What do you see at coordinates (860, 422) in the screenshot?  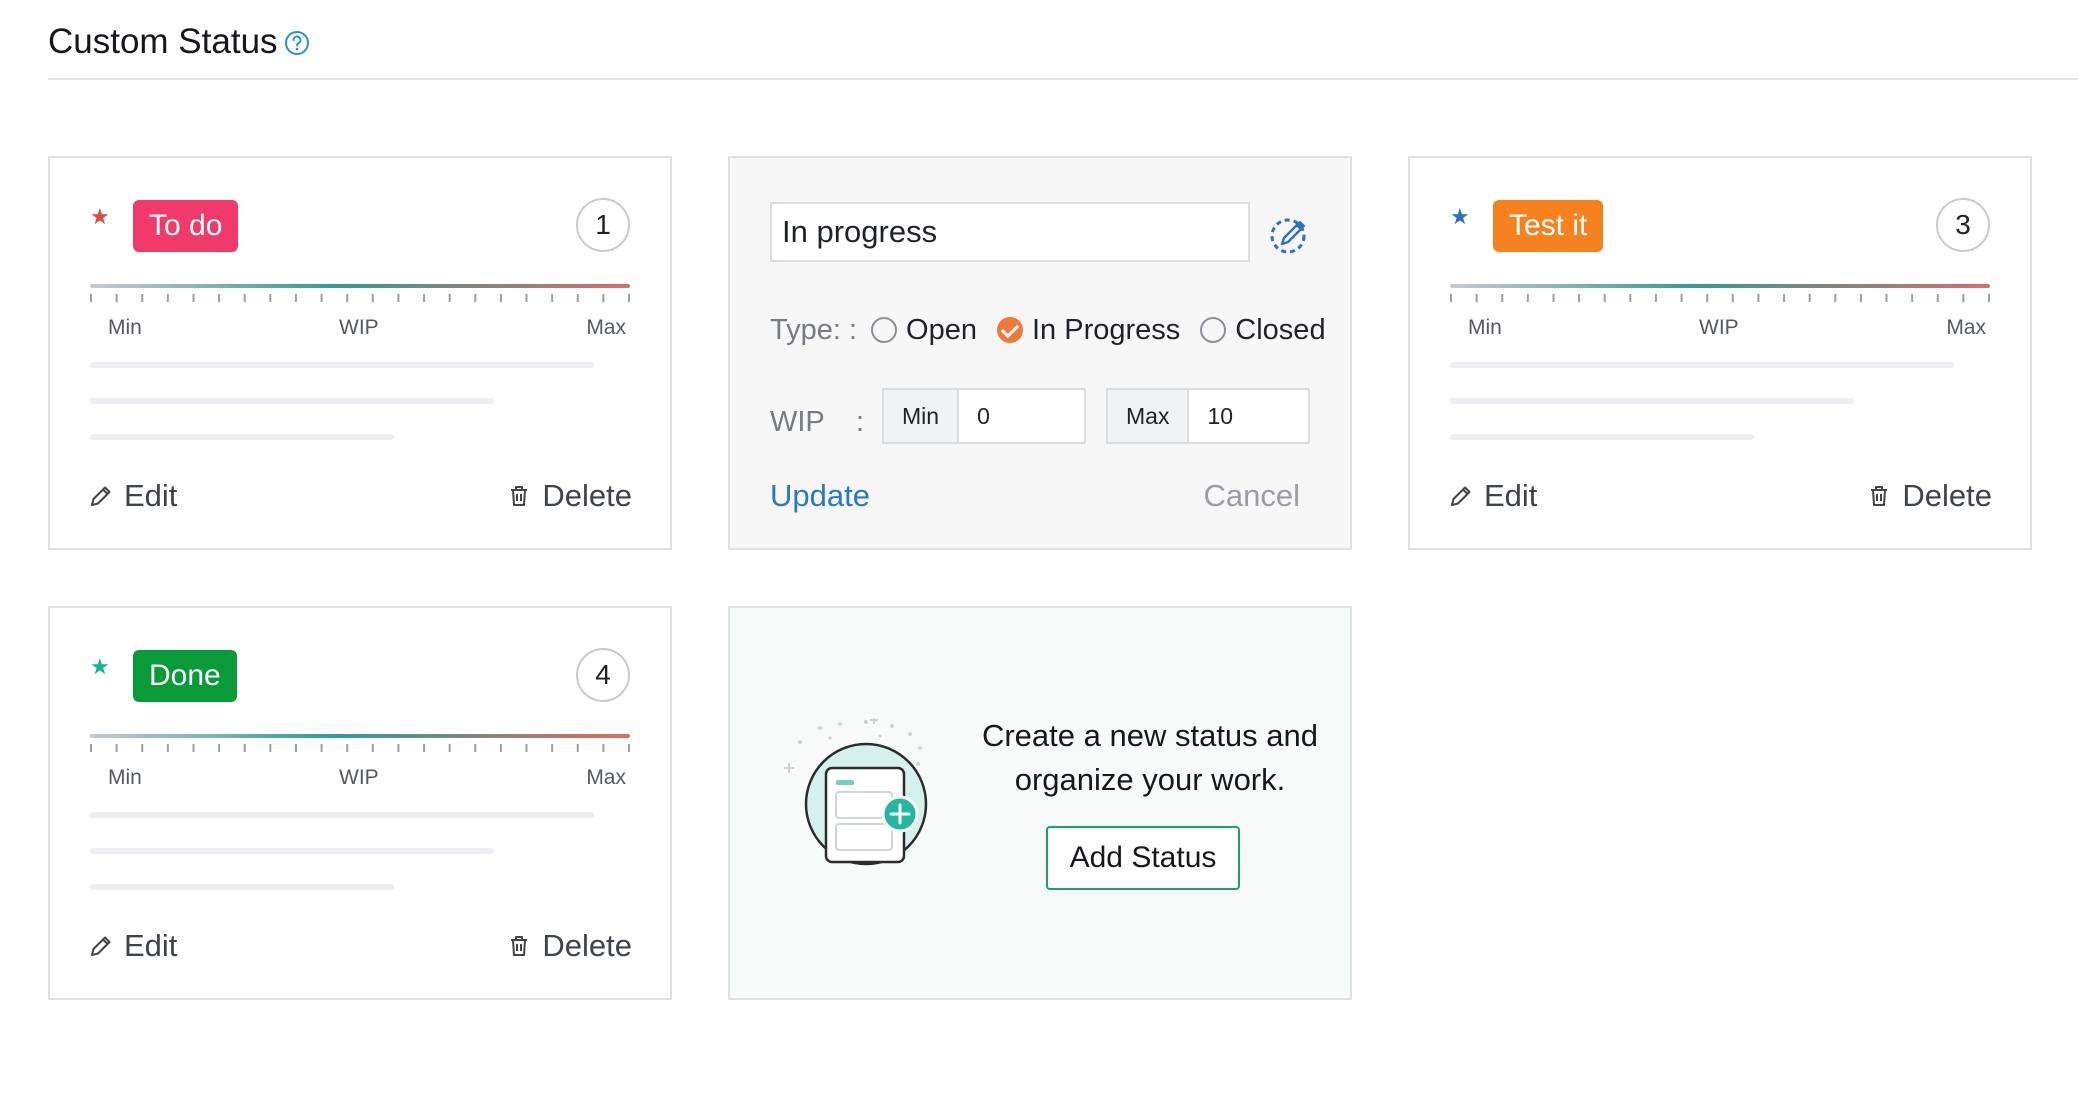 I see `wip-field-colon: :` at bounding box center [860, 422].